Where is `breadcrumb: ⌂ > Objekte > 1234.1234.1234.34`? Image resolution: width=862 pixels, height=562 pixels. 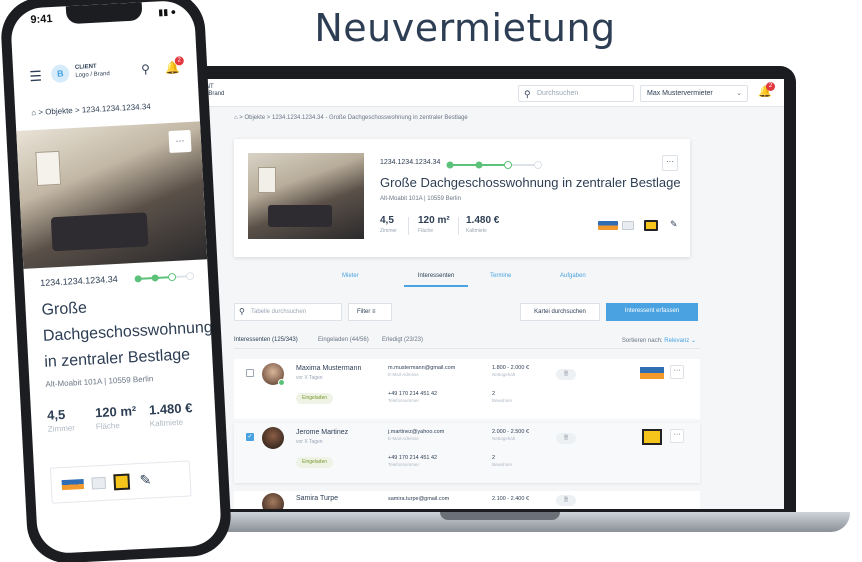
breadcrumb: ⌂ > Objekte > 1234.1234.1234.34 is located at coordinates (91, 109).